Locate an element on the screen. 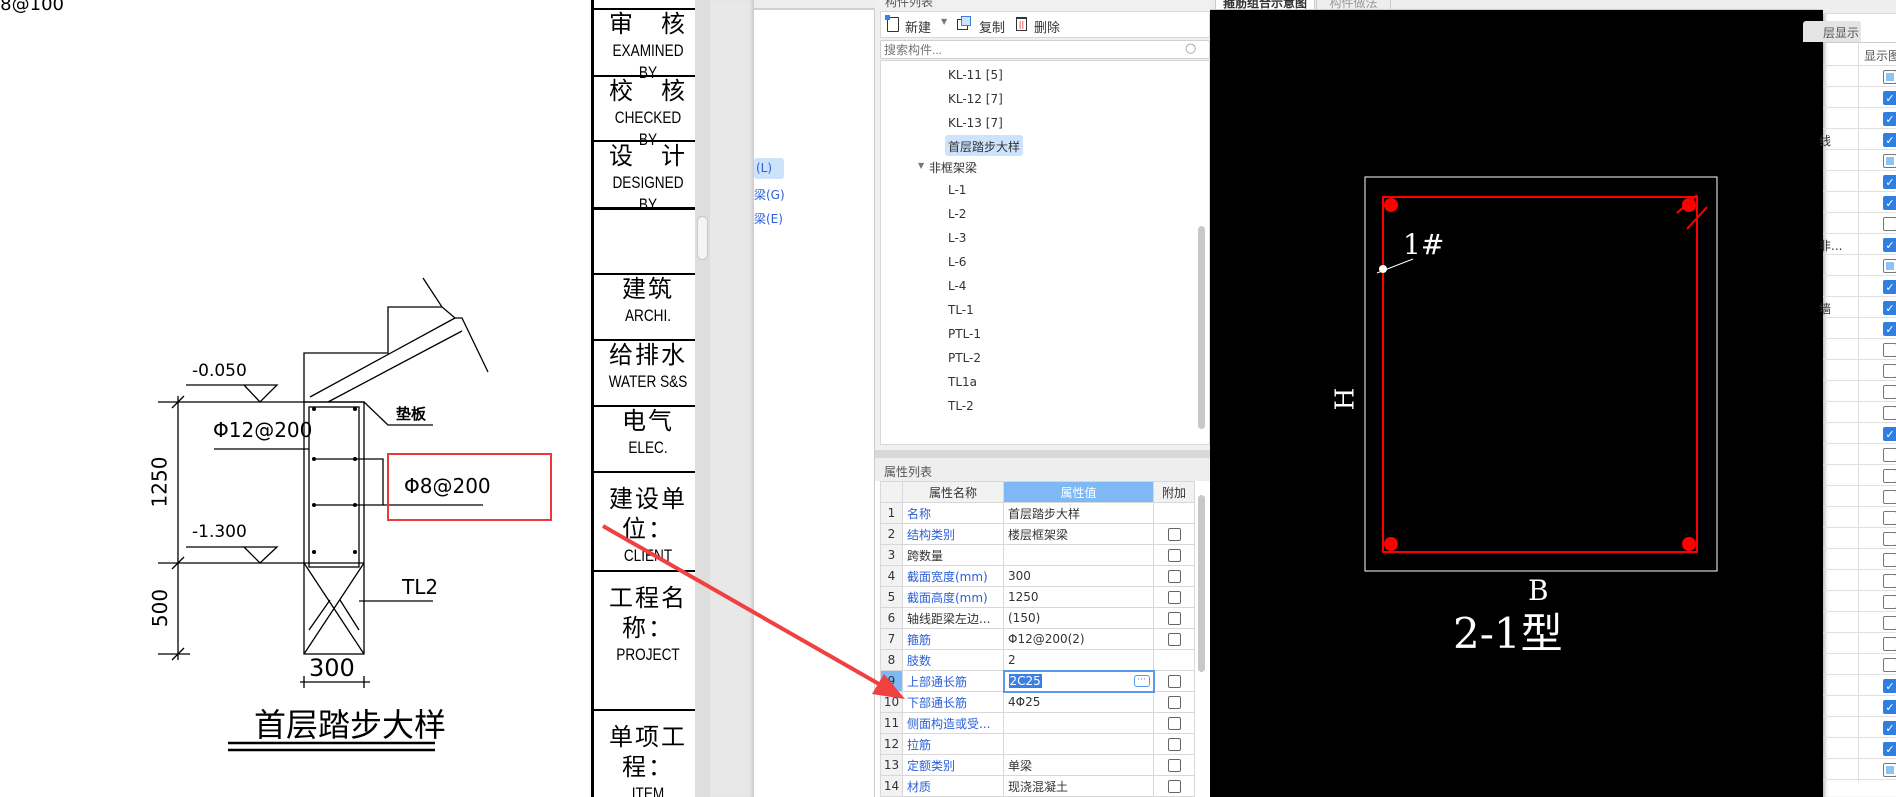 This screenshot has height=797, width=1896. tree-item: TL-1 is located at coordinates (961, 310).